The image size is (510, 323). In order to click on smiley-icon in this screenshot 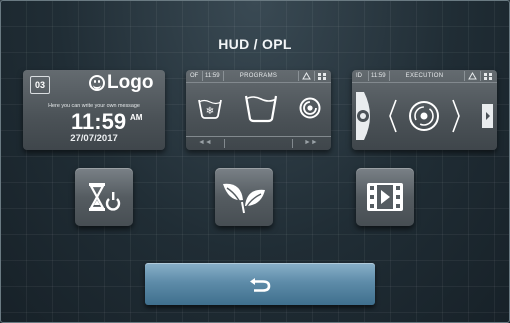, I will do `click(97, 83)`.